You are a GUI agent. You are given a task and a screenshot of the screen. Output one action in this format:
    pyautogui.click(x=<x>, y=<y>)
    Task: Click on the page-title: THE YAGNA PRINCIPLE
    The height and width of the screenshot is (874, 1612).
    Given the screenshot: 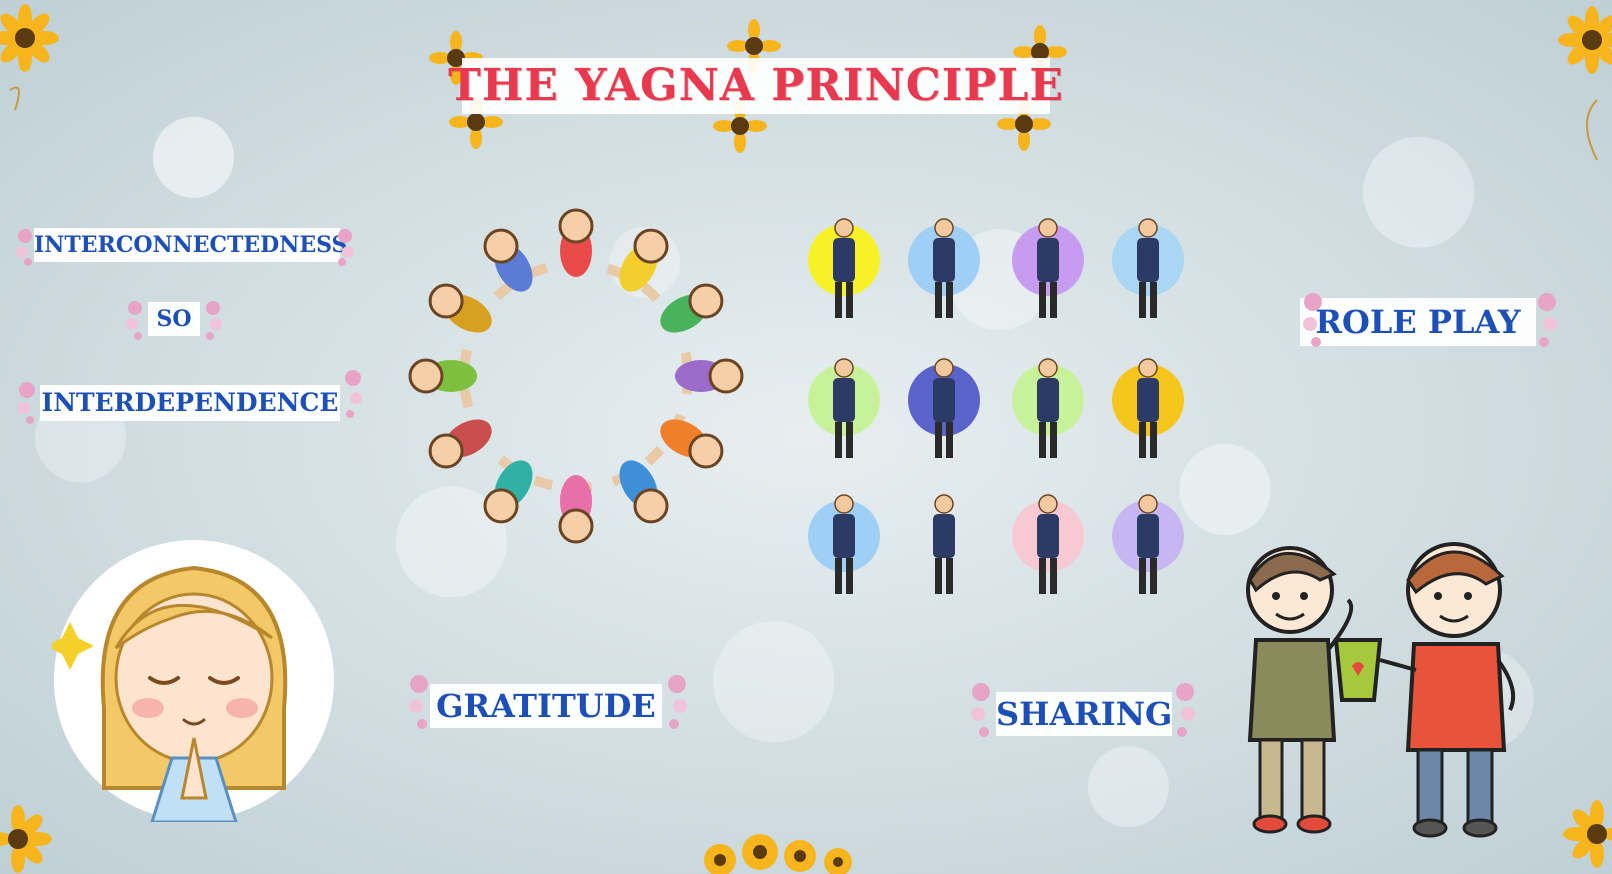 What is the action you would take?
    pyautogui.click(x=756, y=85)
    